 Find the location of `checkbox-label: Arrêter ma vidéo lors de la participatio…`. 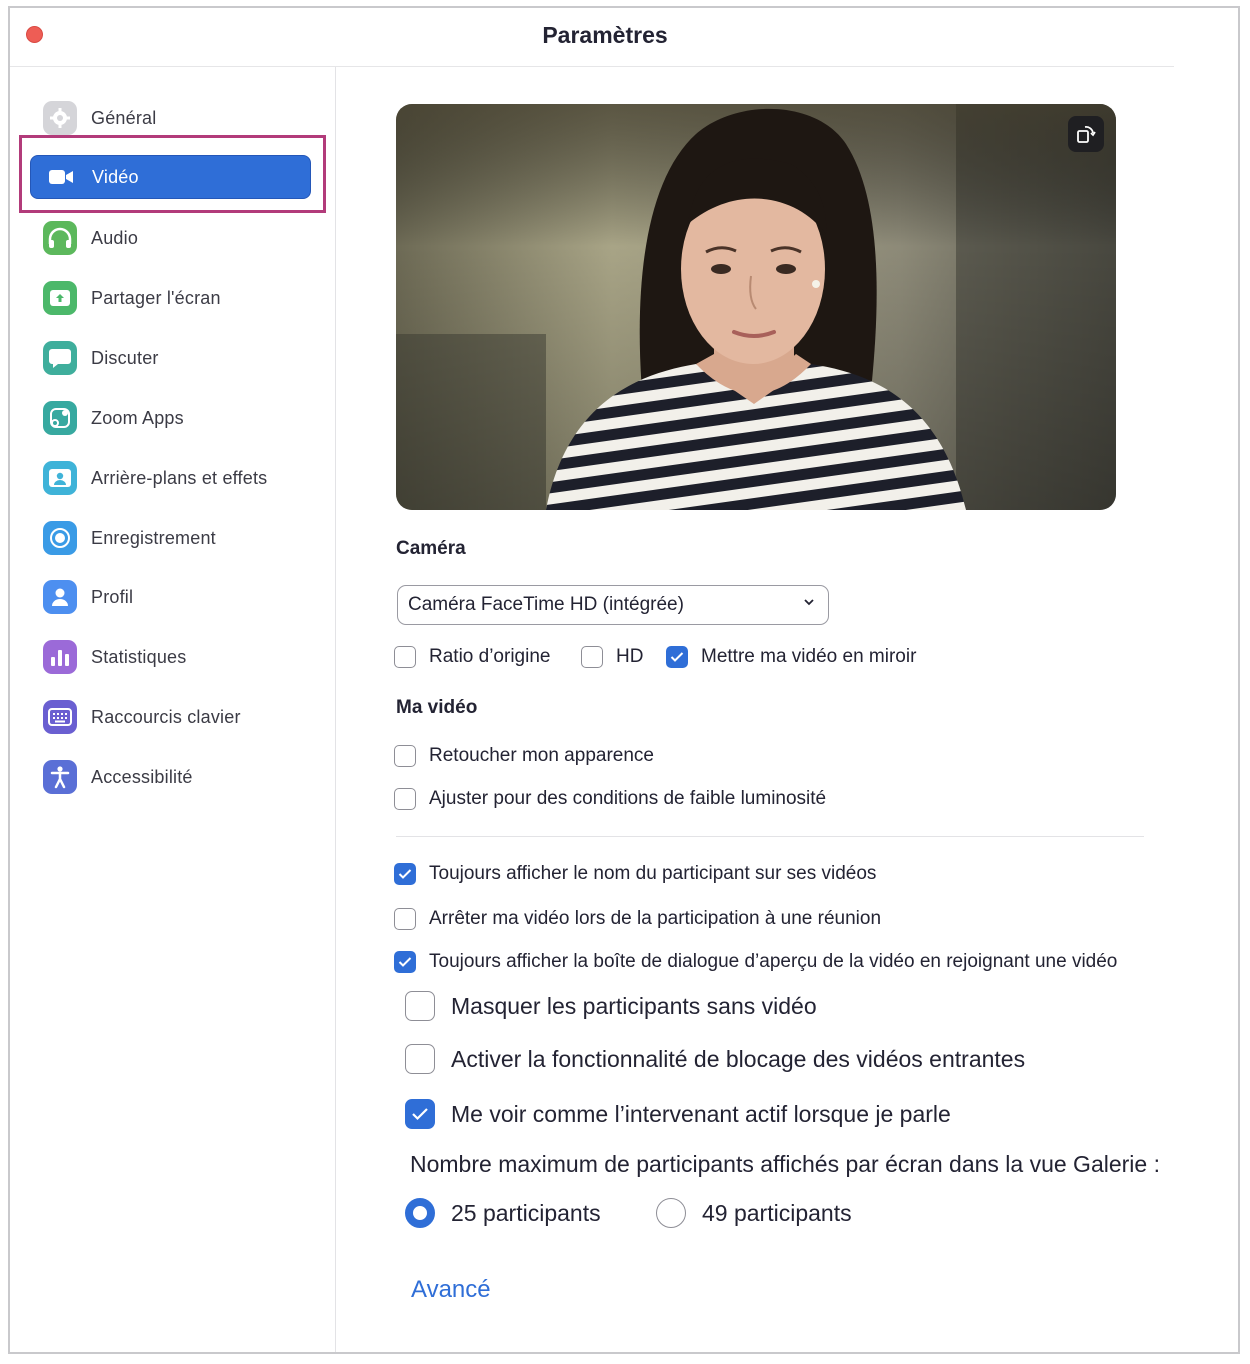

checkbox-label: Arrêter ma vidéo lors de la participatio… is located at coordinates (655, 918).